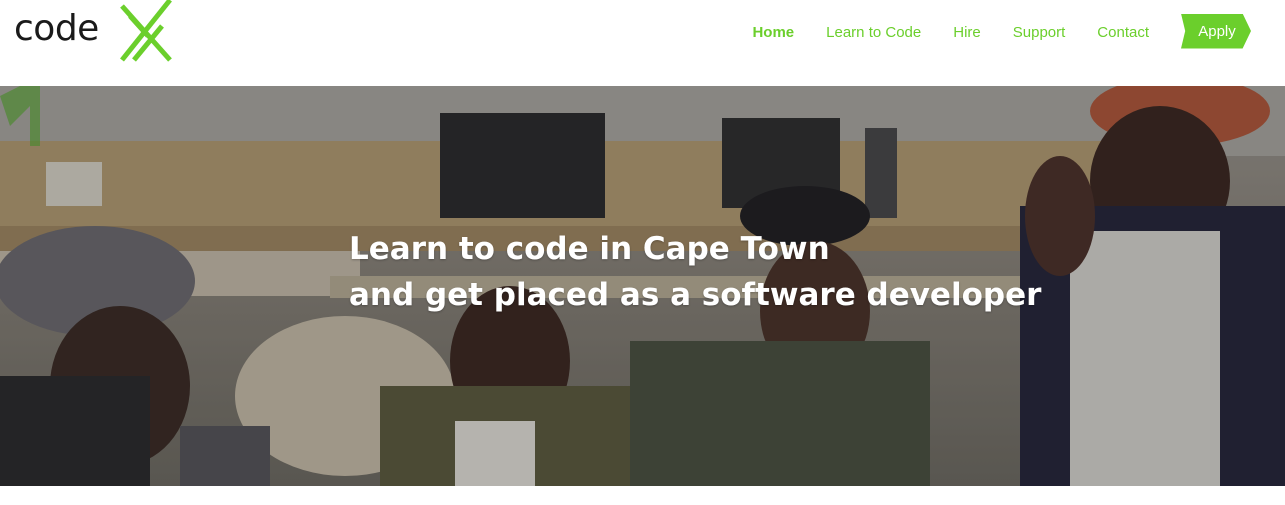  What do you see at coordinates (1039, 32) in the screenshot?
I see `nav-support: Support` at bounding box center [1039, 32].